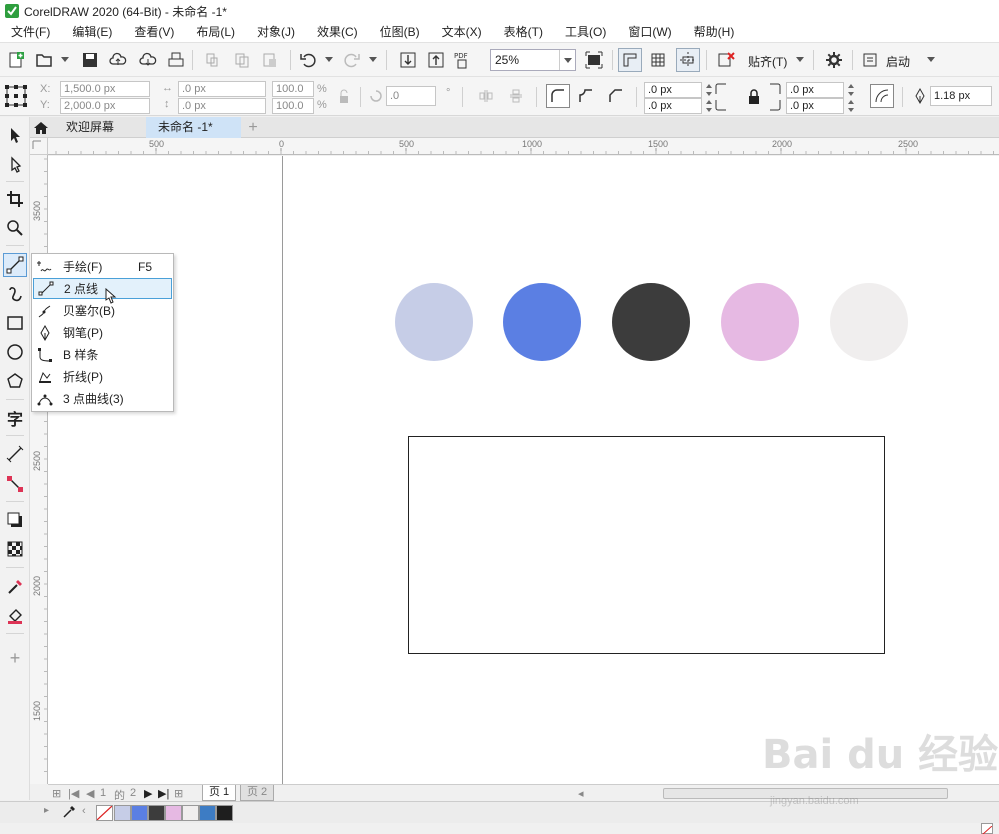 Image resolution: width=999 pixels, height=834 pixels. What do you see at coordinates (373, 59) in the screenshot?
I see `redo-dropdown-icon` at bounding box center [373, 59].